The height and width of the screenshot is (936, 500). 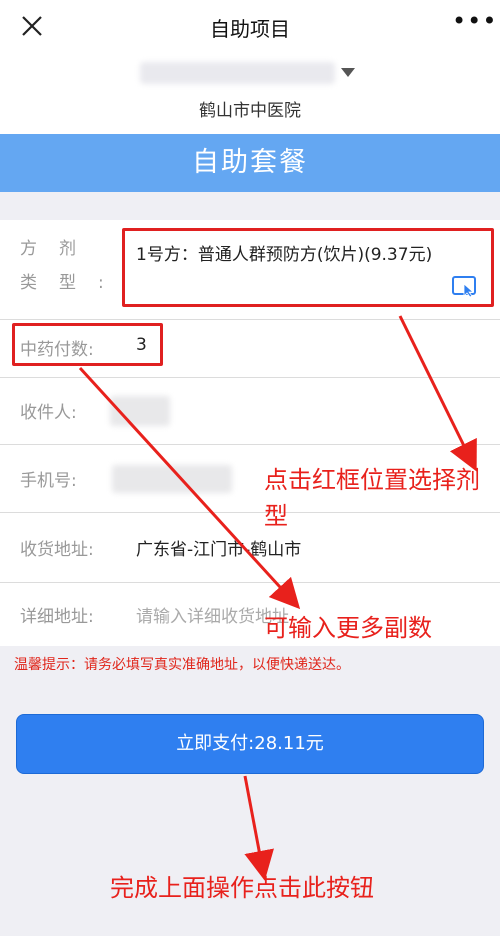 What do you see at coordinates (372, 498) in the screenshot?
I see `annotation-select-type: 点击红框位置选择剂型` at bounding box center [372, 498].